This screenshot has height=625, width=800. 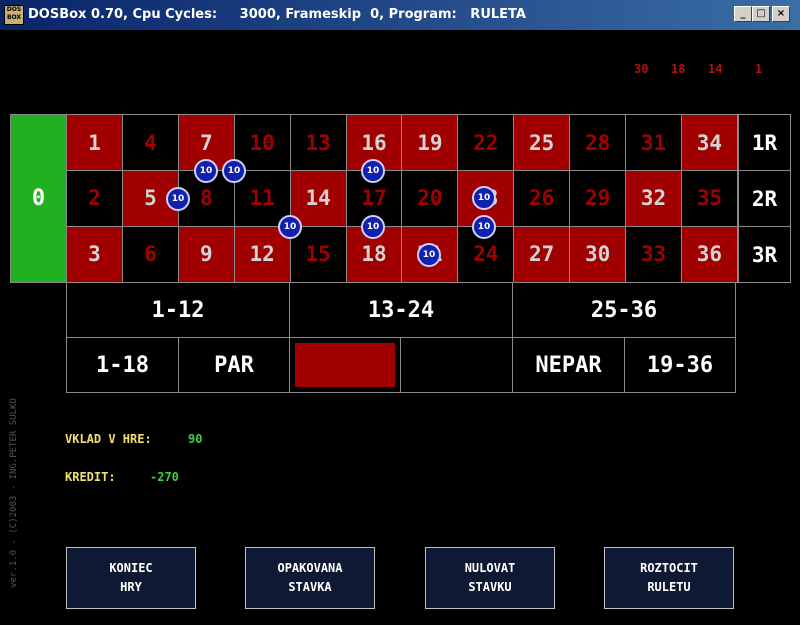 What do you see at coordinates (131, 587) in the screenshot?
I see `button-label: HRY` at bounding box center [131, 587].